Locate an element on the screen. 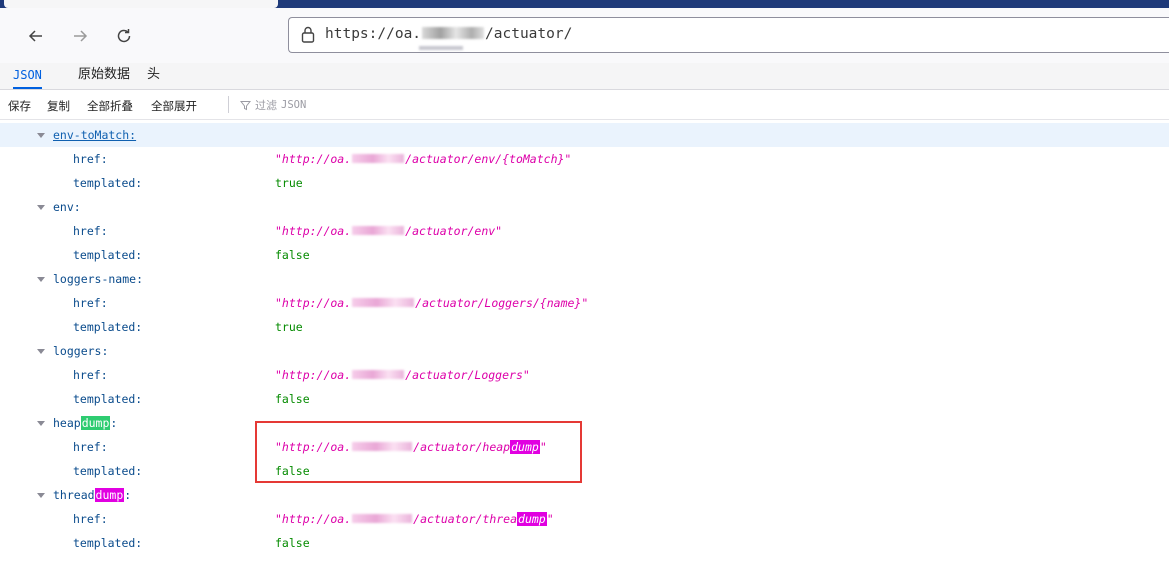  tree-row: href: "http://oa./actuator/threadump" is located at coordinates (584, 519).